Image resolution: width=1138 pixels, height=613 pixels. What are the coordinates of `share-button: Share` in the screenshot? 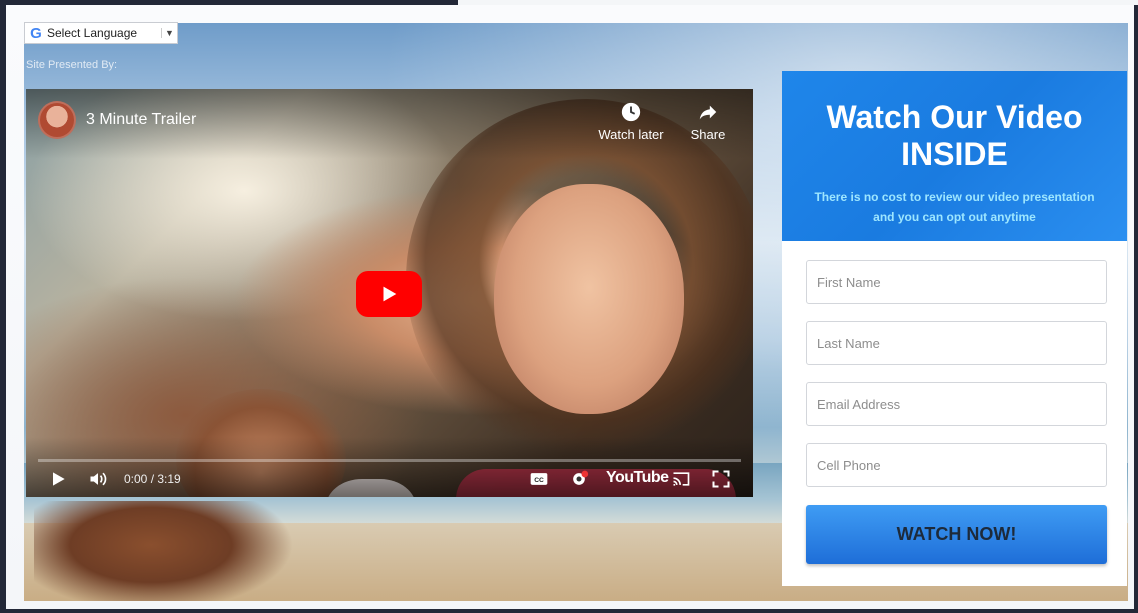 It's located at (708, 121).